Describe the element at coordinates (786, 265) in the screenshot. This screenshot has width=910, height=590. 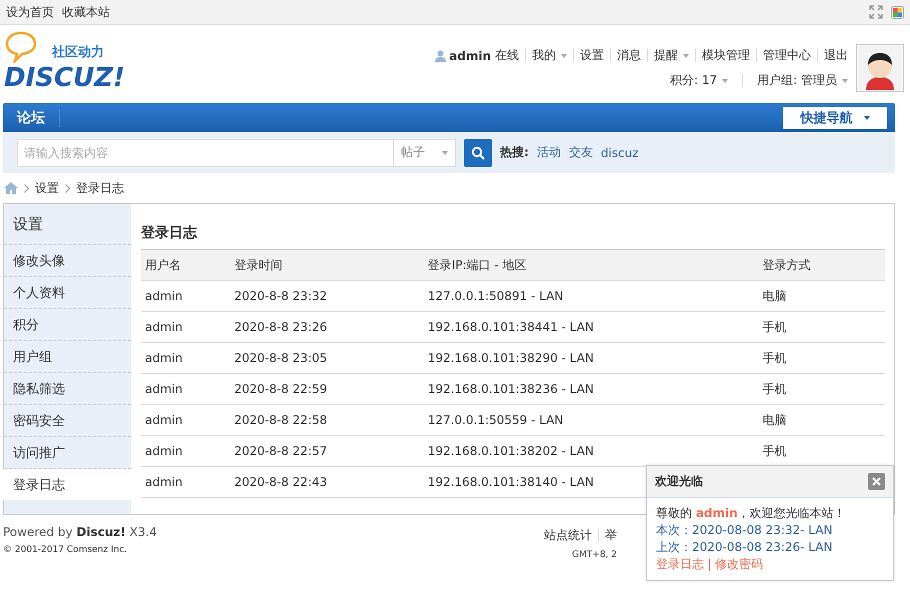
I see `column-header: 登录方式` at that location.